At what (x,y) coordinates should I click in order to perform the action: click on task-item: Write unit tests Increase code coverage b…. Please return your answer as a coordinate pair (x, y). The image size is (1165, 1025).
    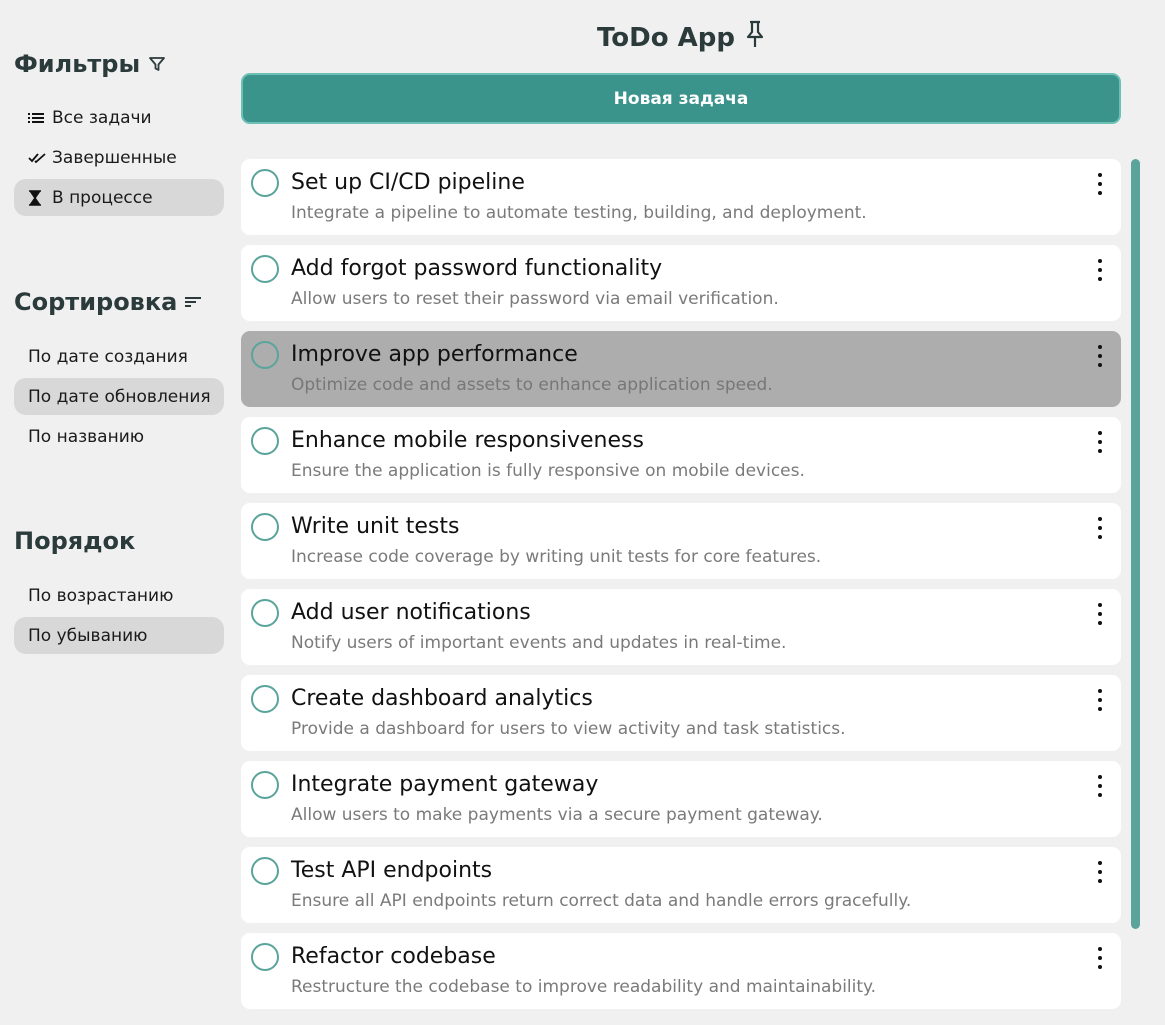
    Looking at the image, I should click on (681, 541).